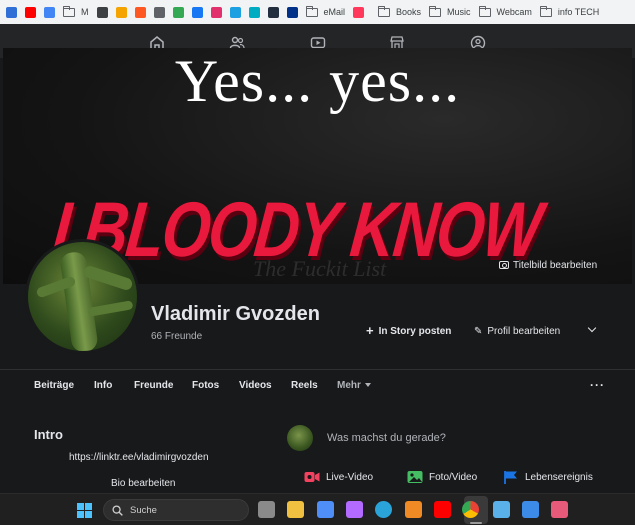 This screenshot has height=525, width=635. I want to click on add-to-story-button: + In Story posten, so click(408, 331).